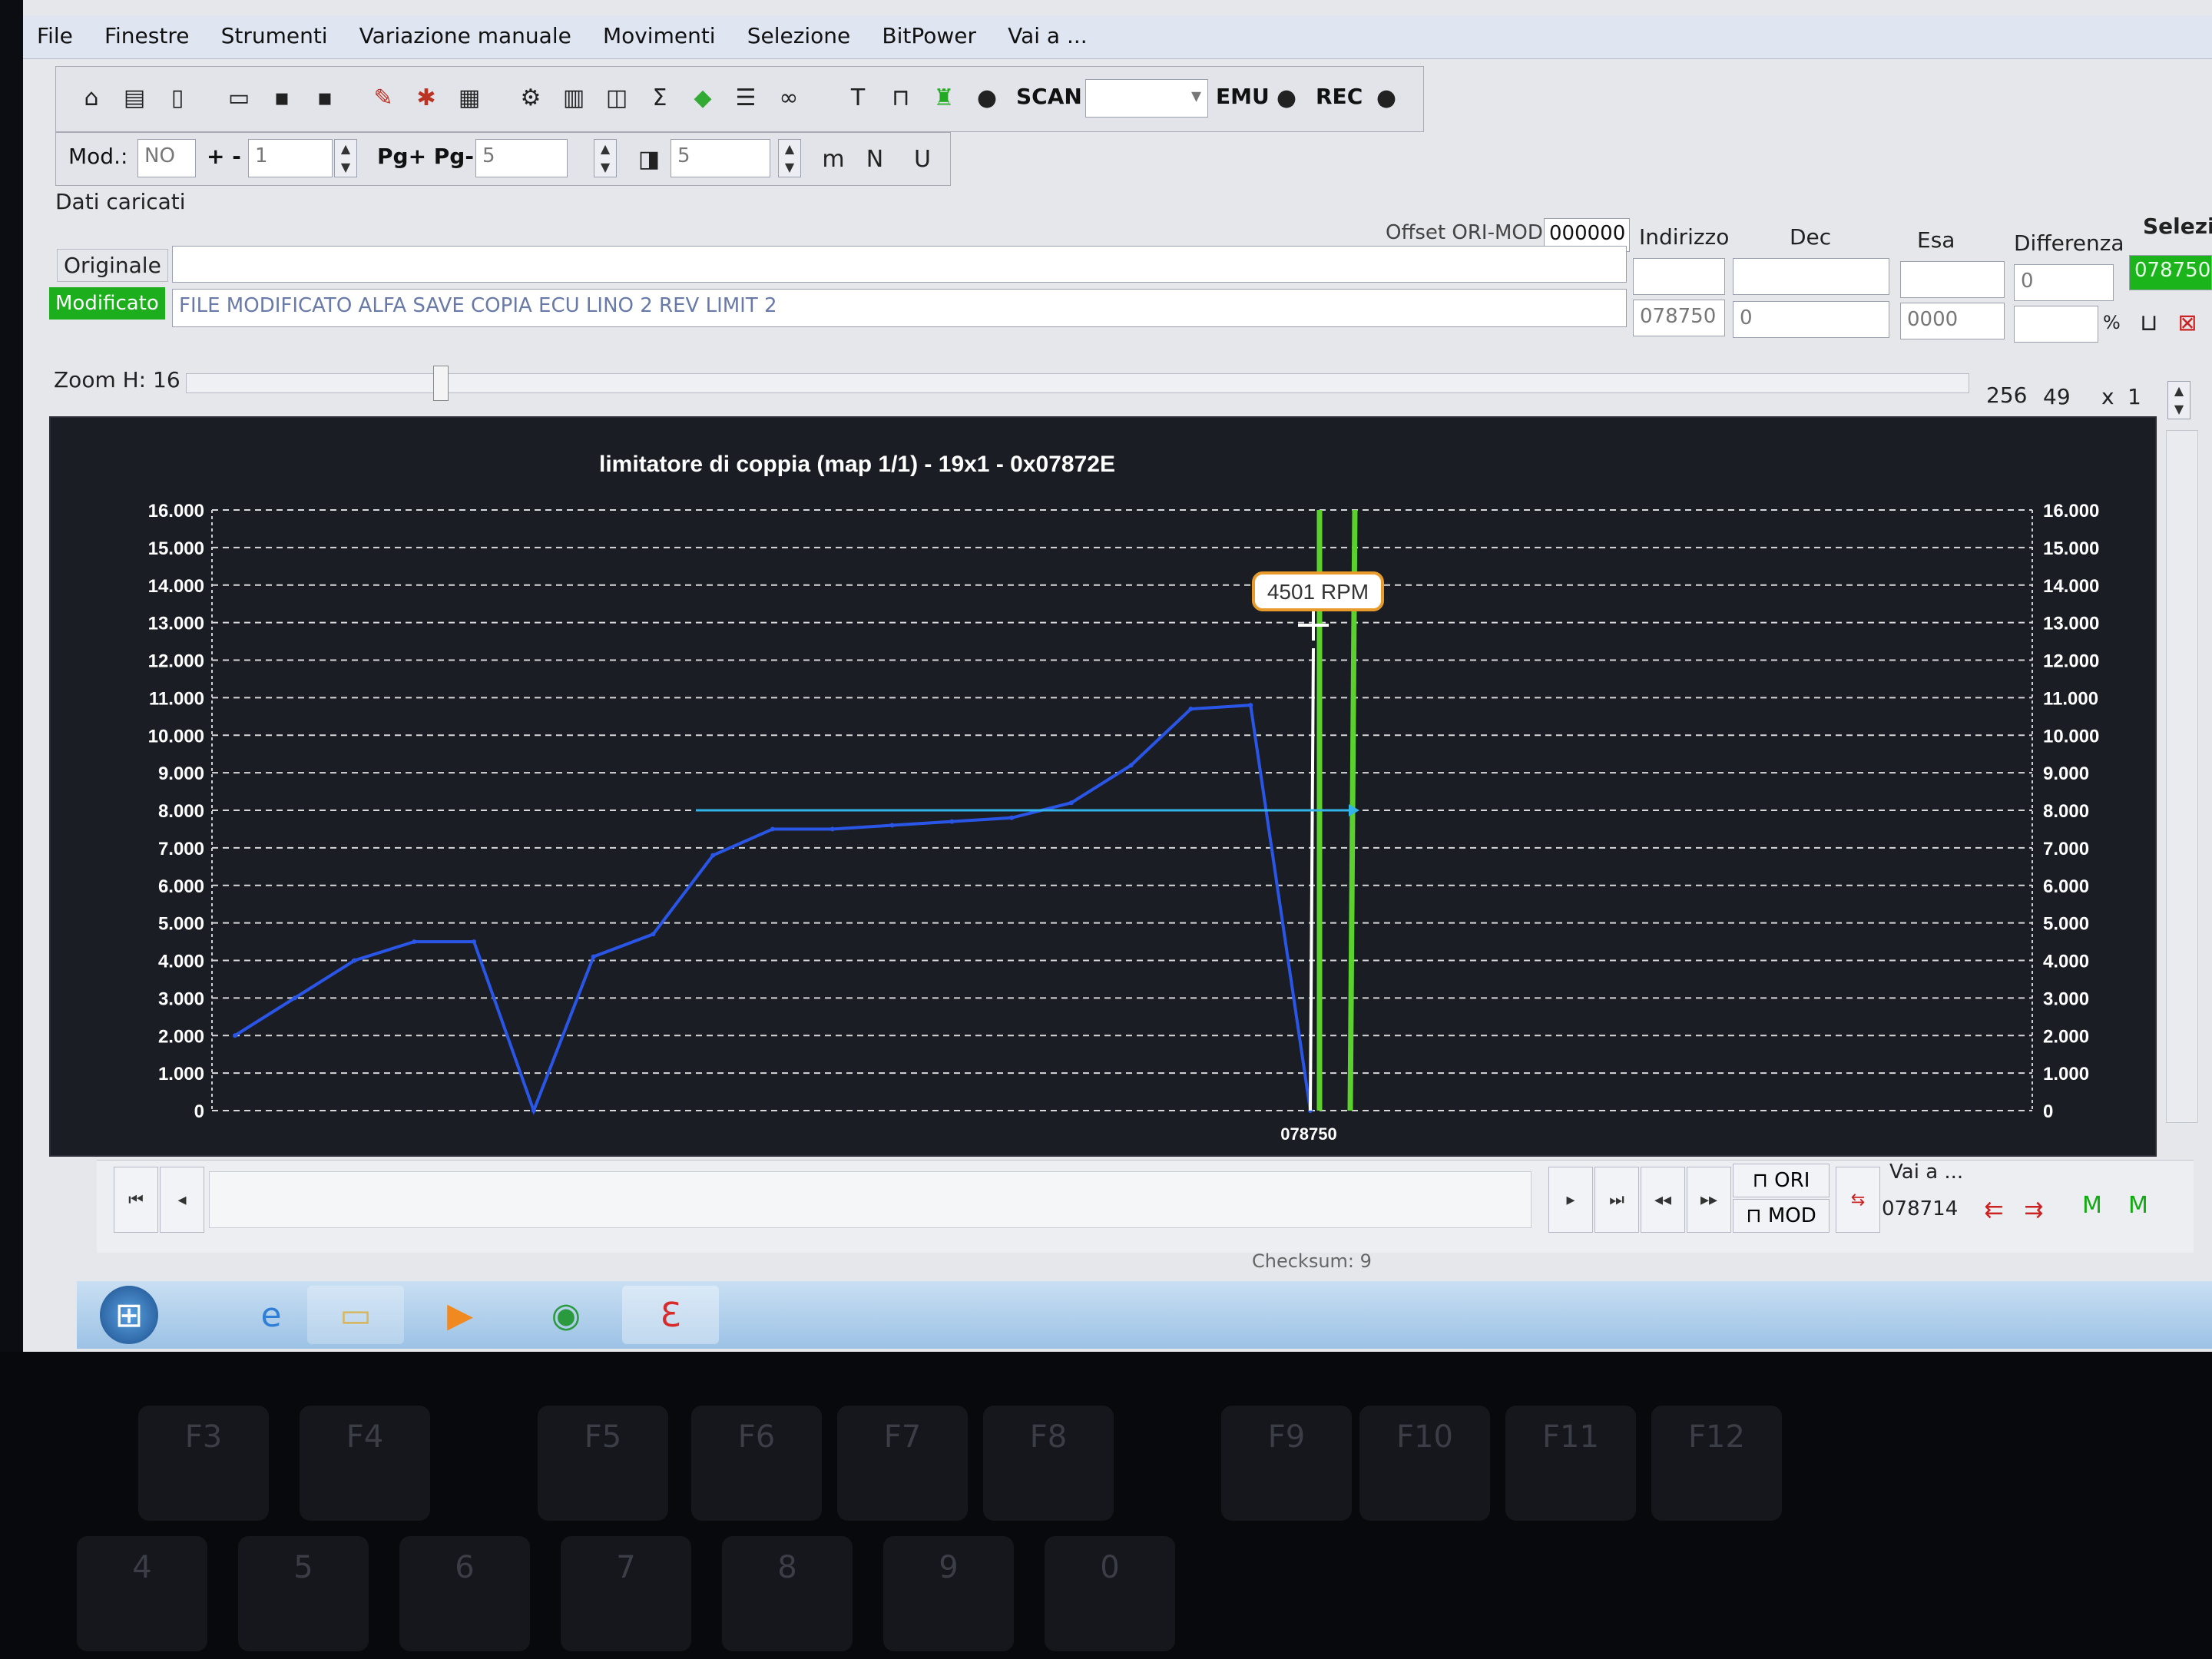 Image resolution: width=2212 pixels, height=1659 pixels. Describe the element at coordinates (147, 31) in the screenshot. I see `menu-finestre: Finestre` at that location.